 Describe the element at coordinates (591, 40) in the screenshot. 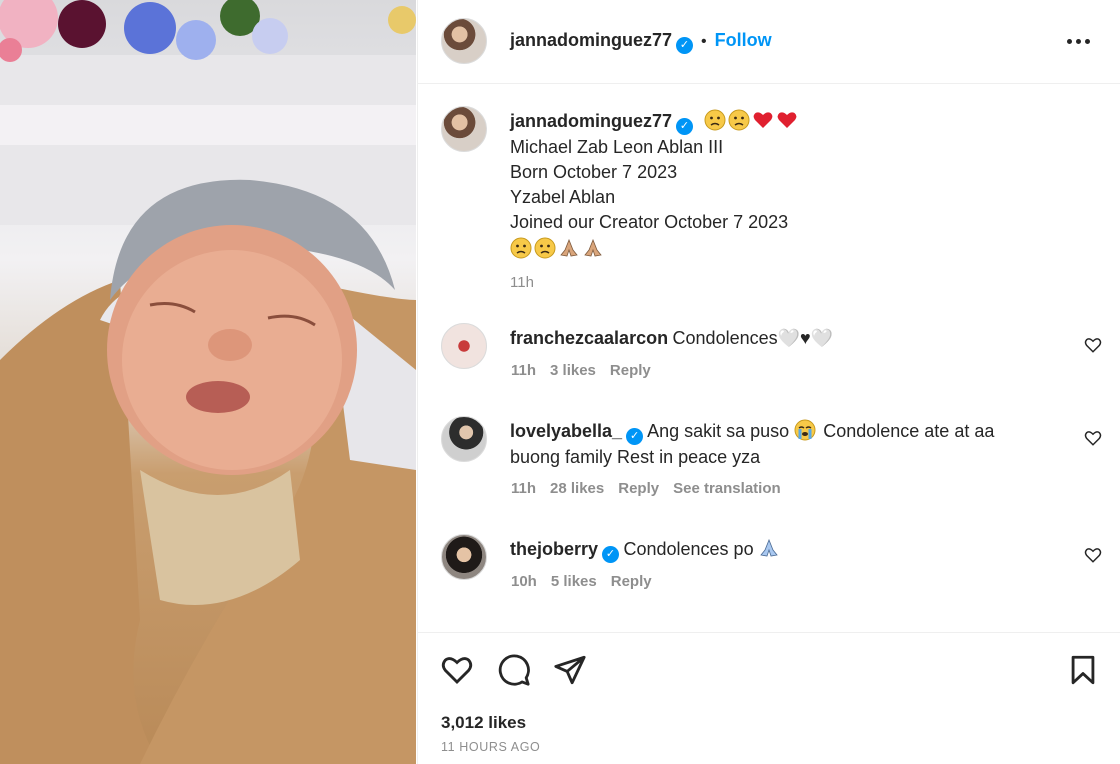

I see `author-username: jannadominguez77` at that location.